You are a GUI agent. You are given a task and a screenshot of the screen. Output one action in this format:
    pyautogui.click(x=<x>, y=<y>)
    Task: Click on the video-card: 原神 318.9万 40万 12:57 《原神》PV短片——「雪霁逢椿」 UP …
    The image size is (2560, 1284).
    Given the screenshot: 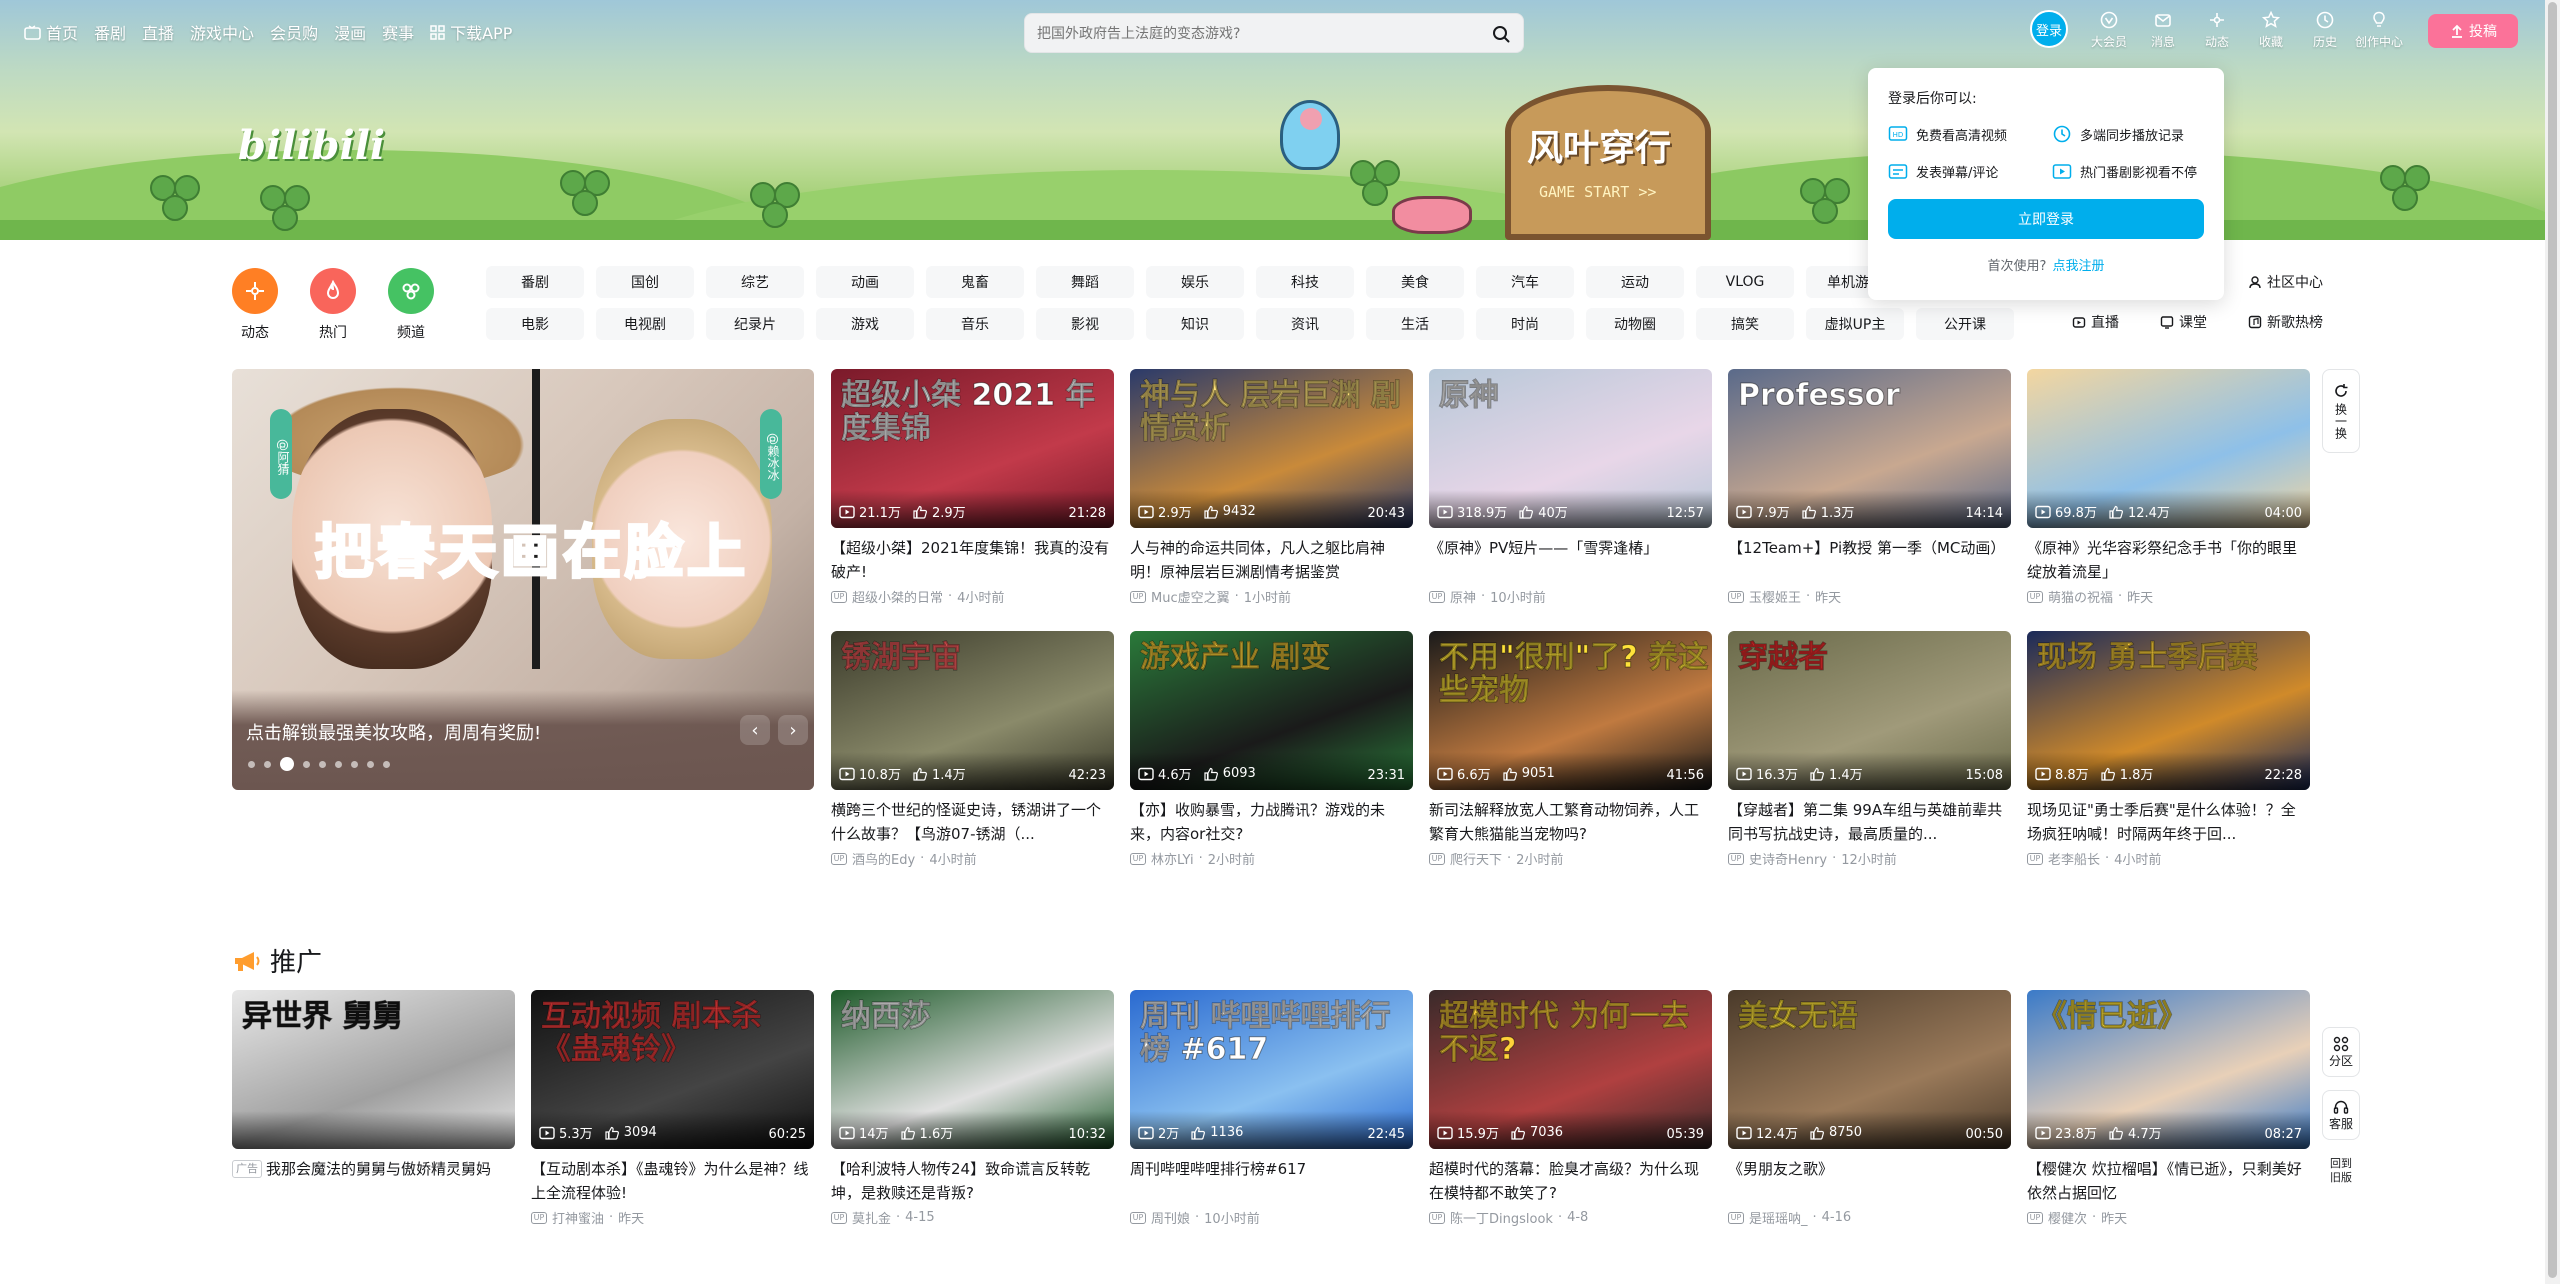 What is the action you would take?
    pyautogui.click(x=1570, y=487)
    